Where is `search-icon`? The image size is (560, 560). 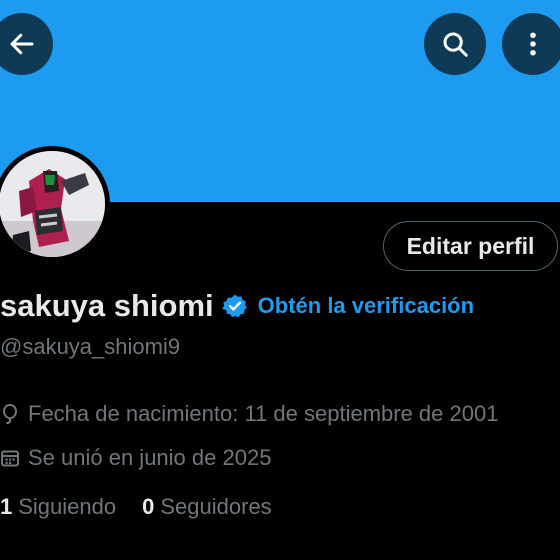 search-icon is located at coordinates (455, 44).